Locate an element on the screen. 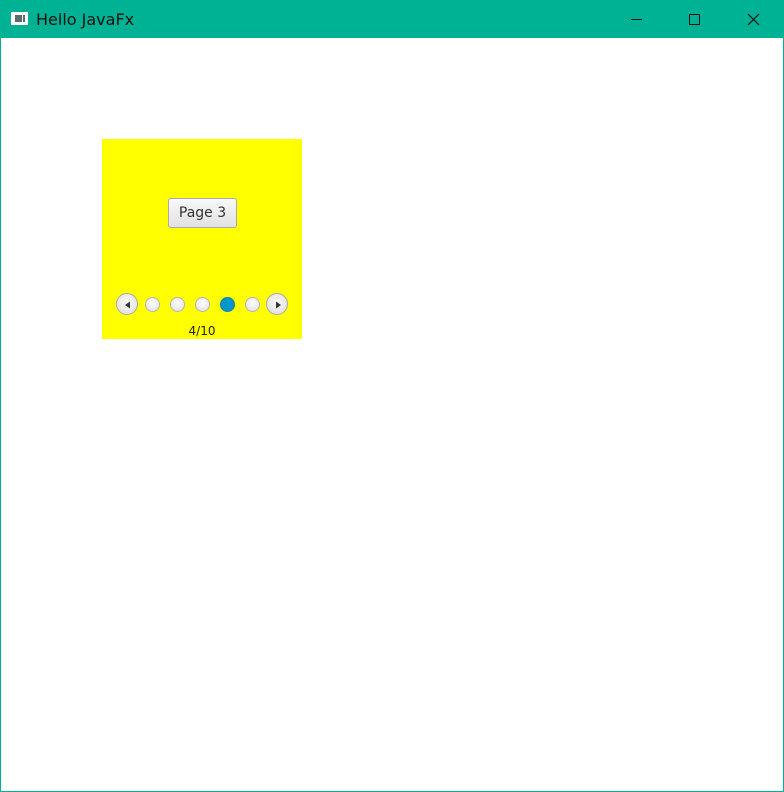 This screenshot has height=792, width=784. pagination-control: Page 3 4/10 is located at coordinates (202, 239).